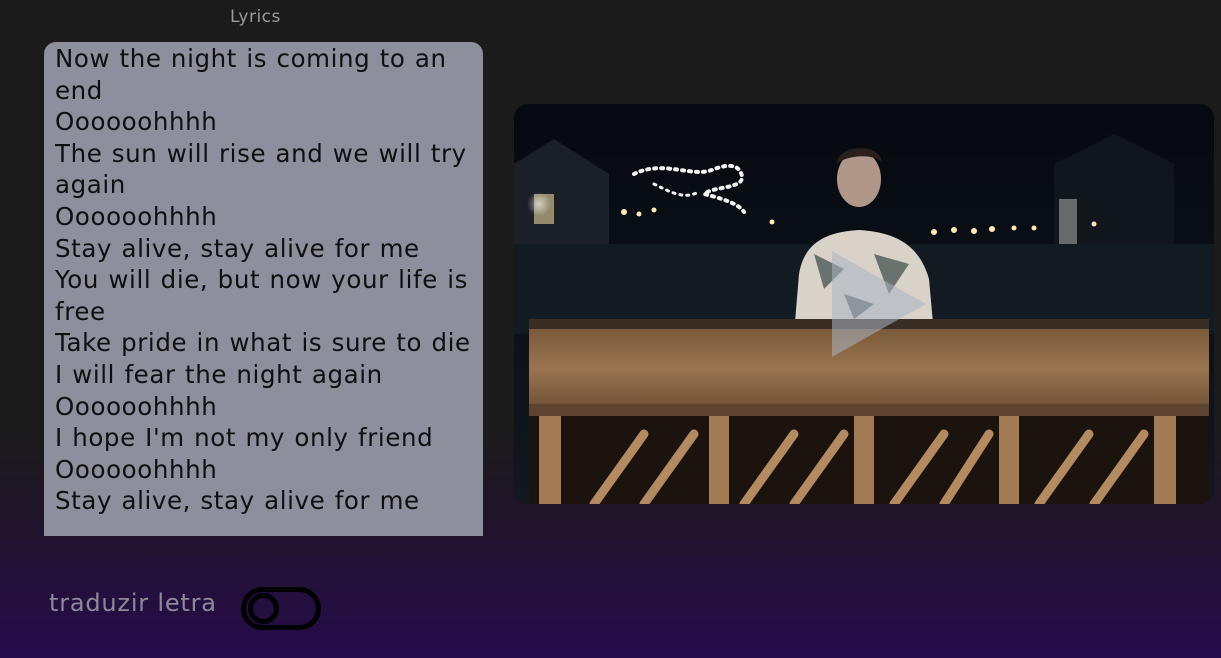  Describe the element at coordinates (219, 374) in the screenshot. I see `lyric-line: I will fear the night again` at that location.